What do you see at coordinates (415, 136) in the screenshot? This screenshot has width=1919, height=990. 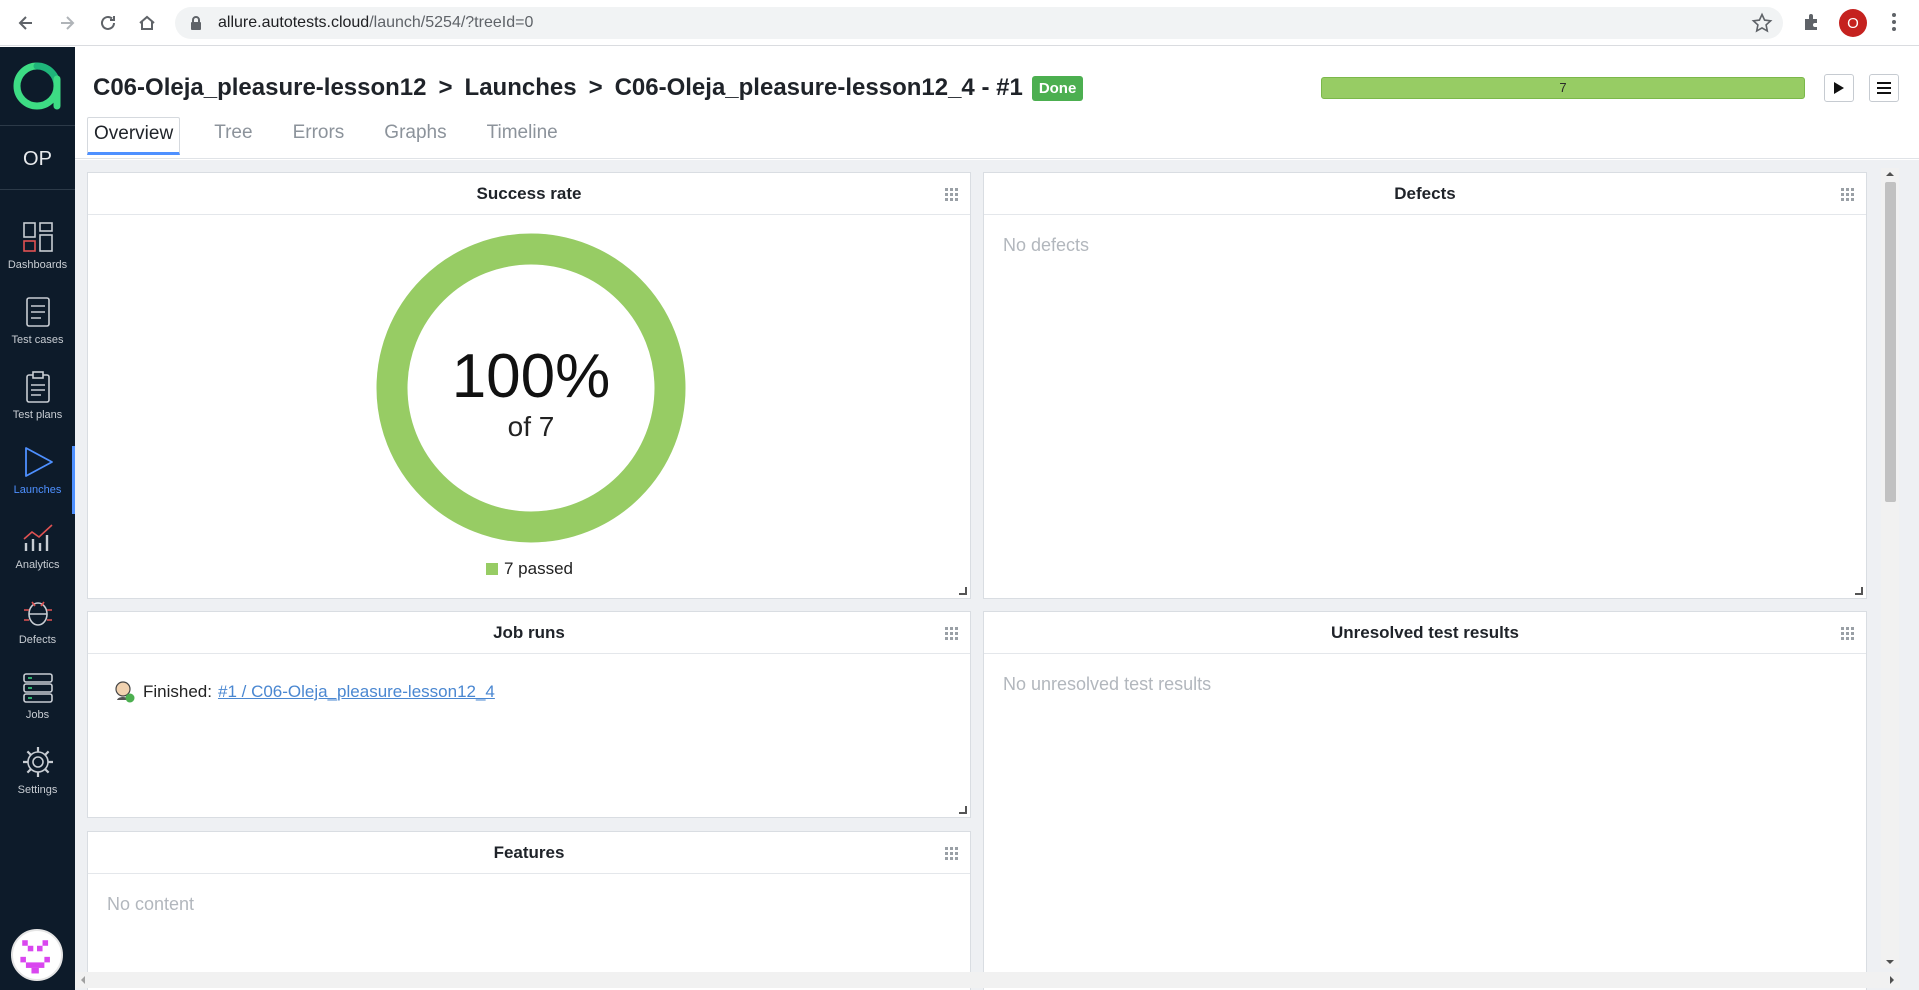 I see `tab-graphs: Graphs` at bounding box center [415, 136].